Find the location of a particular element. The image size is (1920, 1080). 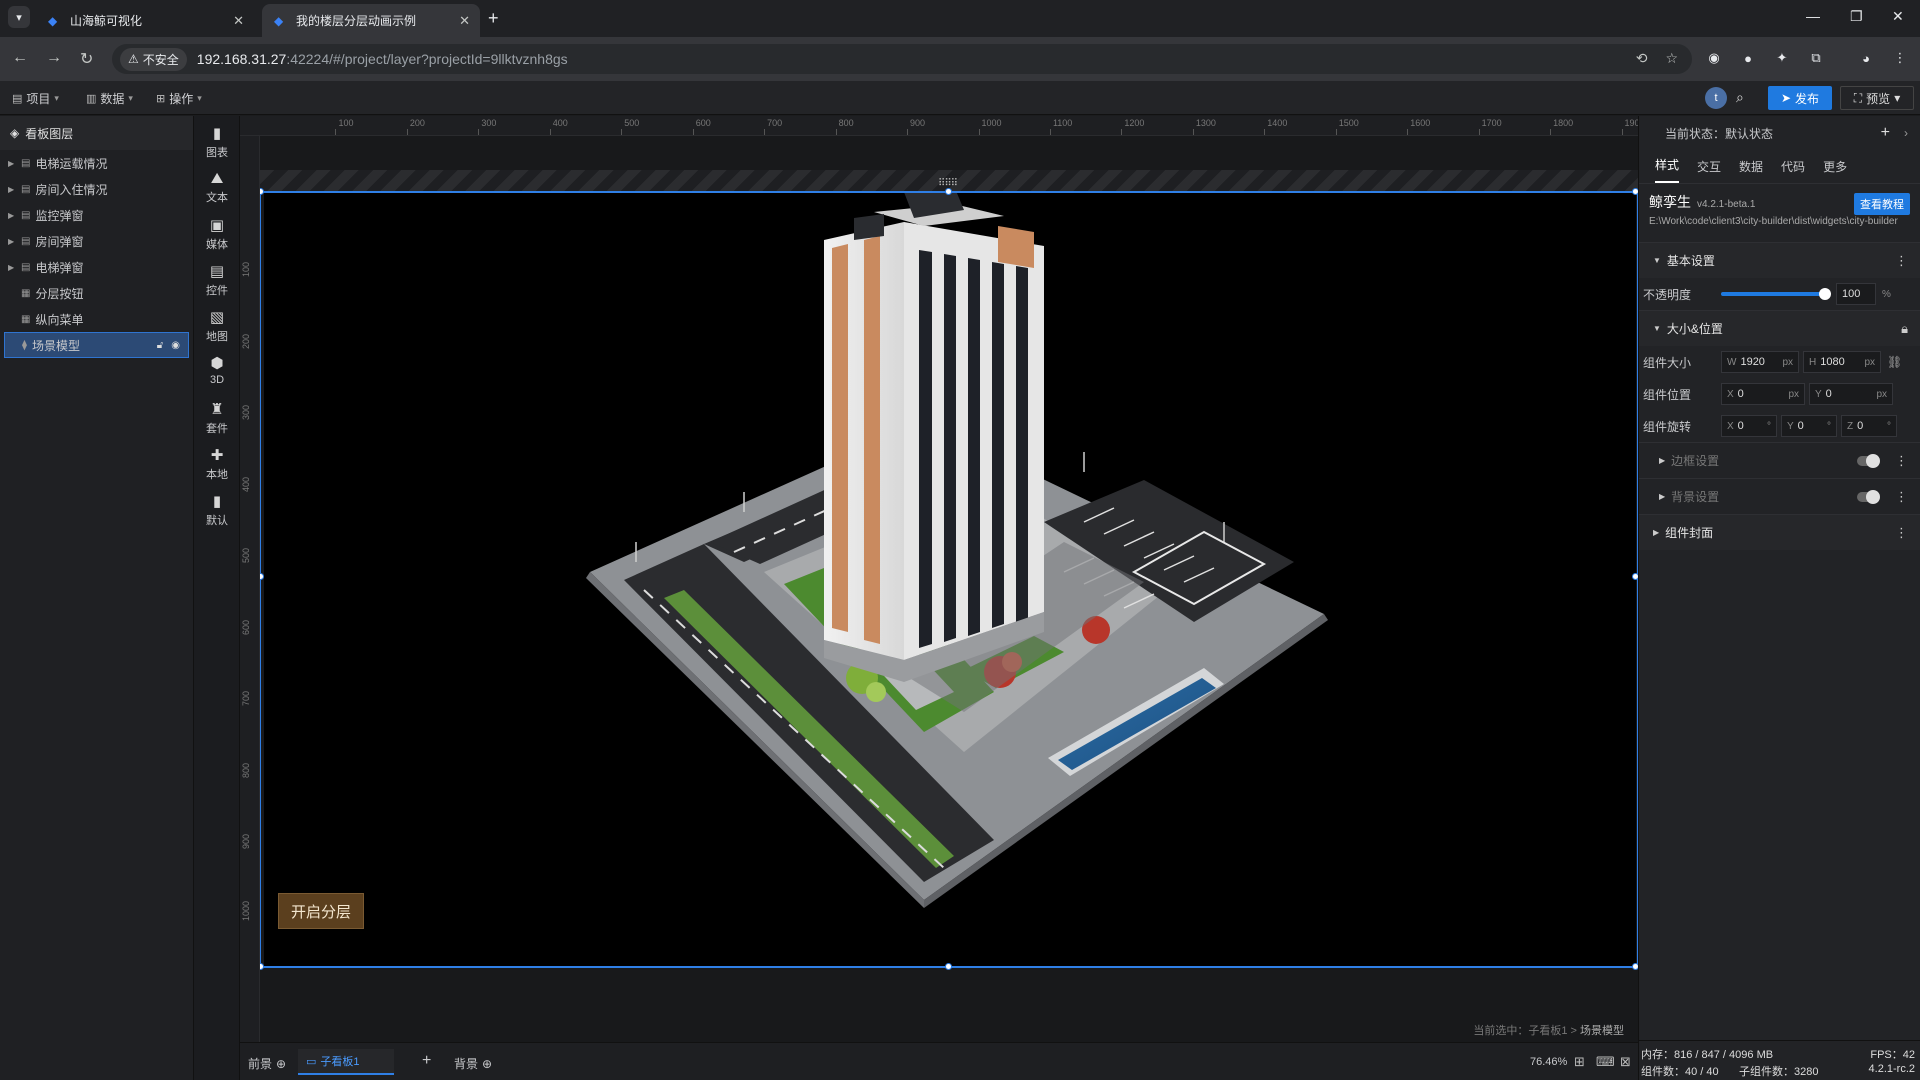

extension-icon: ✦ is located at coordinates (1782, 58).